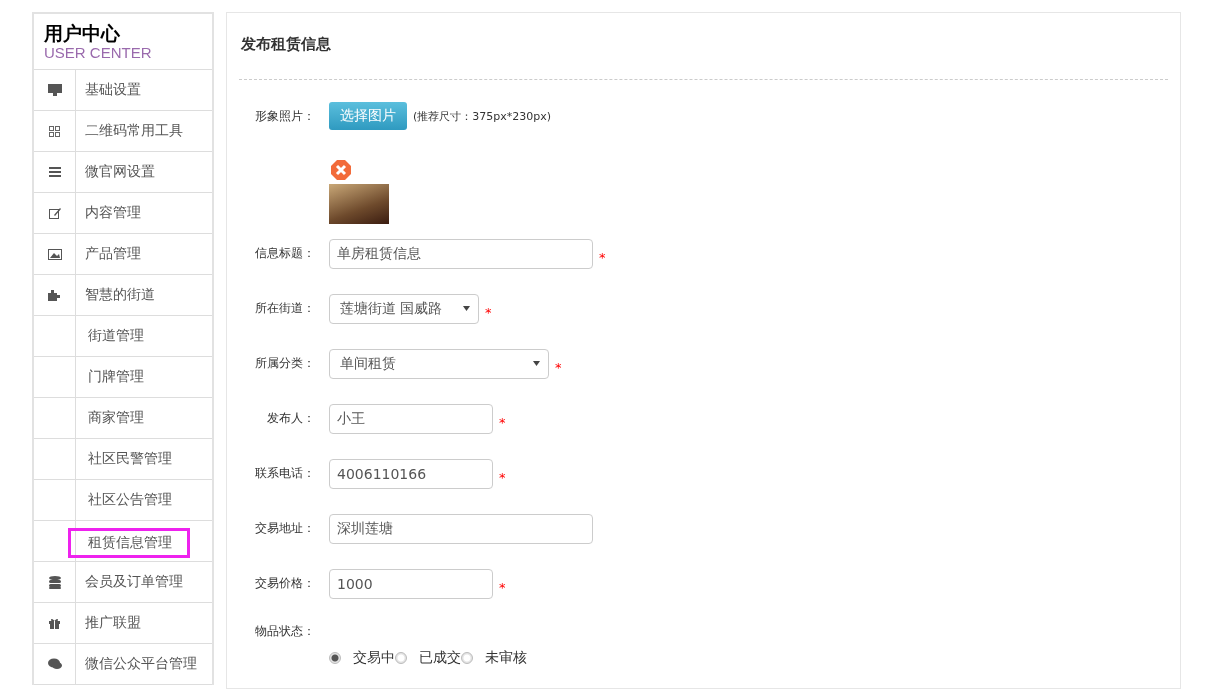 This screenshot has width=1208, height=689. What do you see at coordinates (404, 308) in the screenshot?
I see `select-field: 莲塘街道 国威路` at bounding box center [404, 308].